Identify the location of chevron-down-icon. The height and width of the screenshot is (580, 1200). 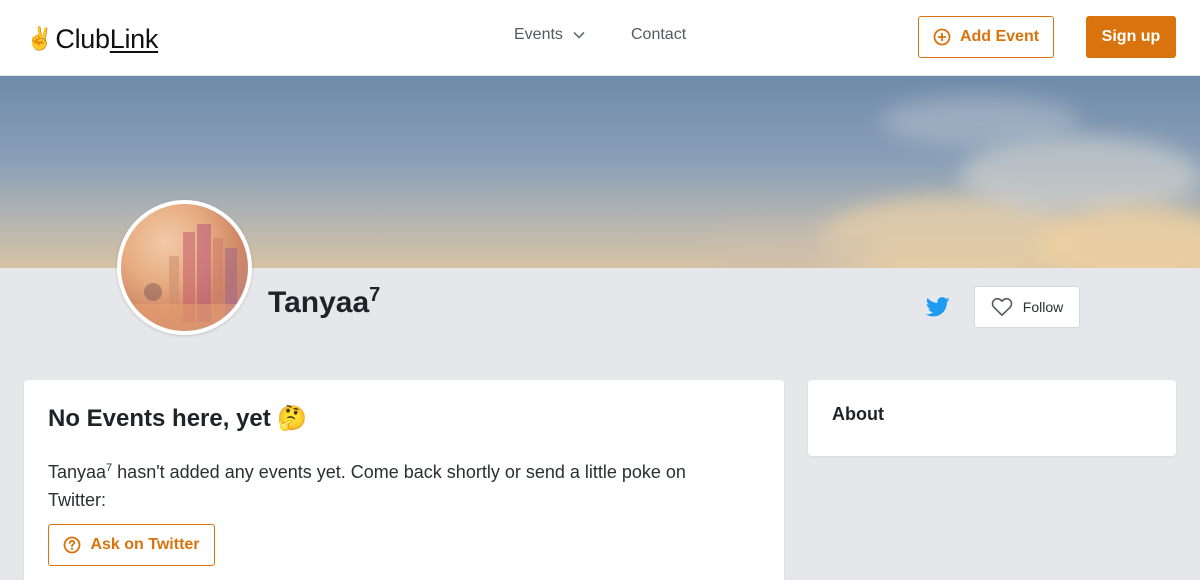
(579, 35).